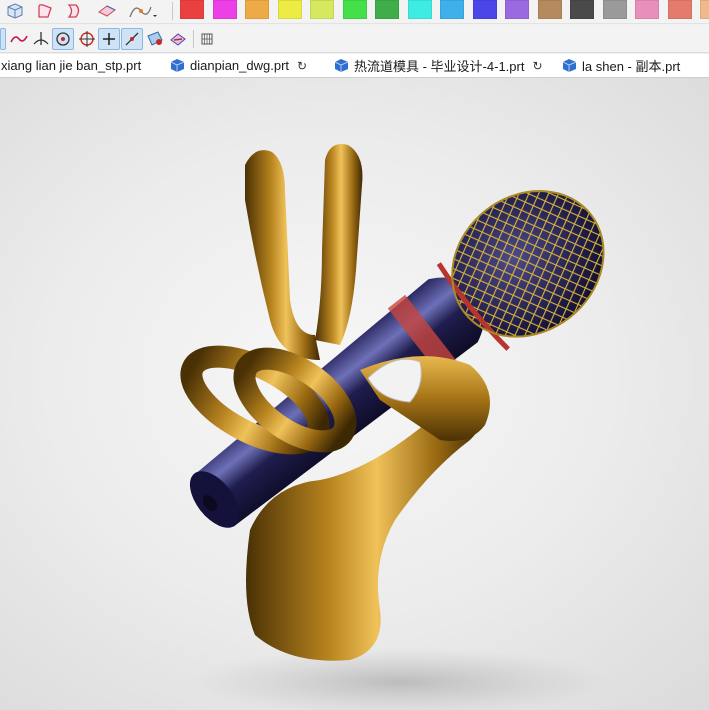 The height and width of the screenshot is (710, 709). What do you see at coordinates (354, 39) in the screenshot?
I see `snap-toolbar` at bounding box center [354, 39].